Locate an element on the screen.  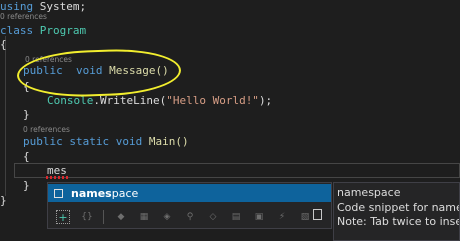
error-squiggle is located at coordinates (57, 177).